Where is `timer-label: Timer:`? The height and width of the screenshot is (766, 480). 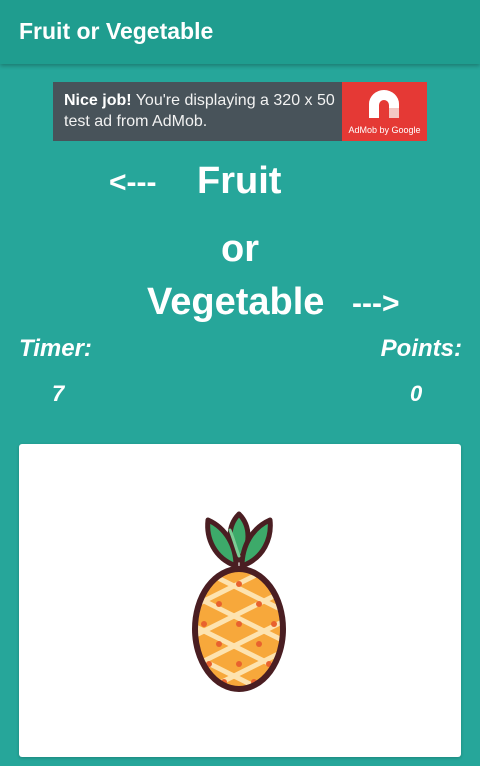 timer-label: Timer: is located at coordinates (55, 348).